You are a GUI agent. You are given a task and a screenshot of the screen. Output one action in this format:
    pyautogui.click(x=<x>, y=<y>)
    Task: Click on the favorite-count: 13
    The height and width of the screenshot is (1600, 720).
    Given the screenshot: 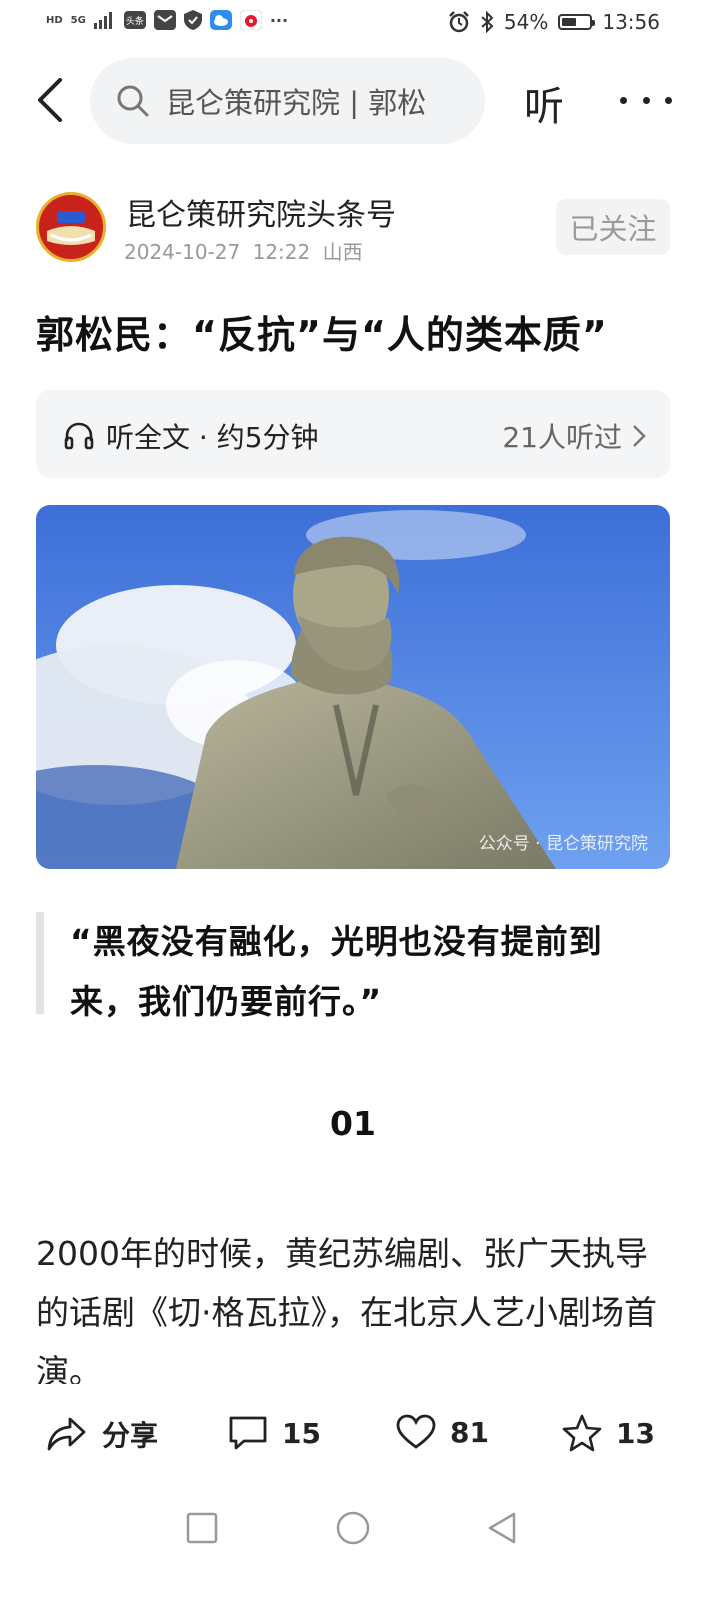 What is the action you would take?
    pyautogui.click(x=635, y=1433)
    